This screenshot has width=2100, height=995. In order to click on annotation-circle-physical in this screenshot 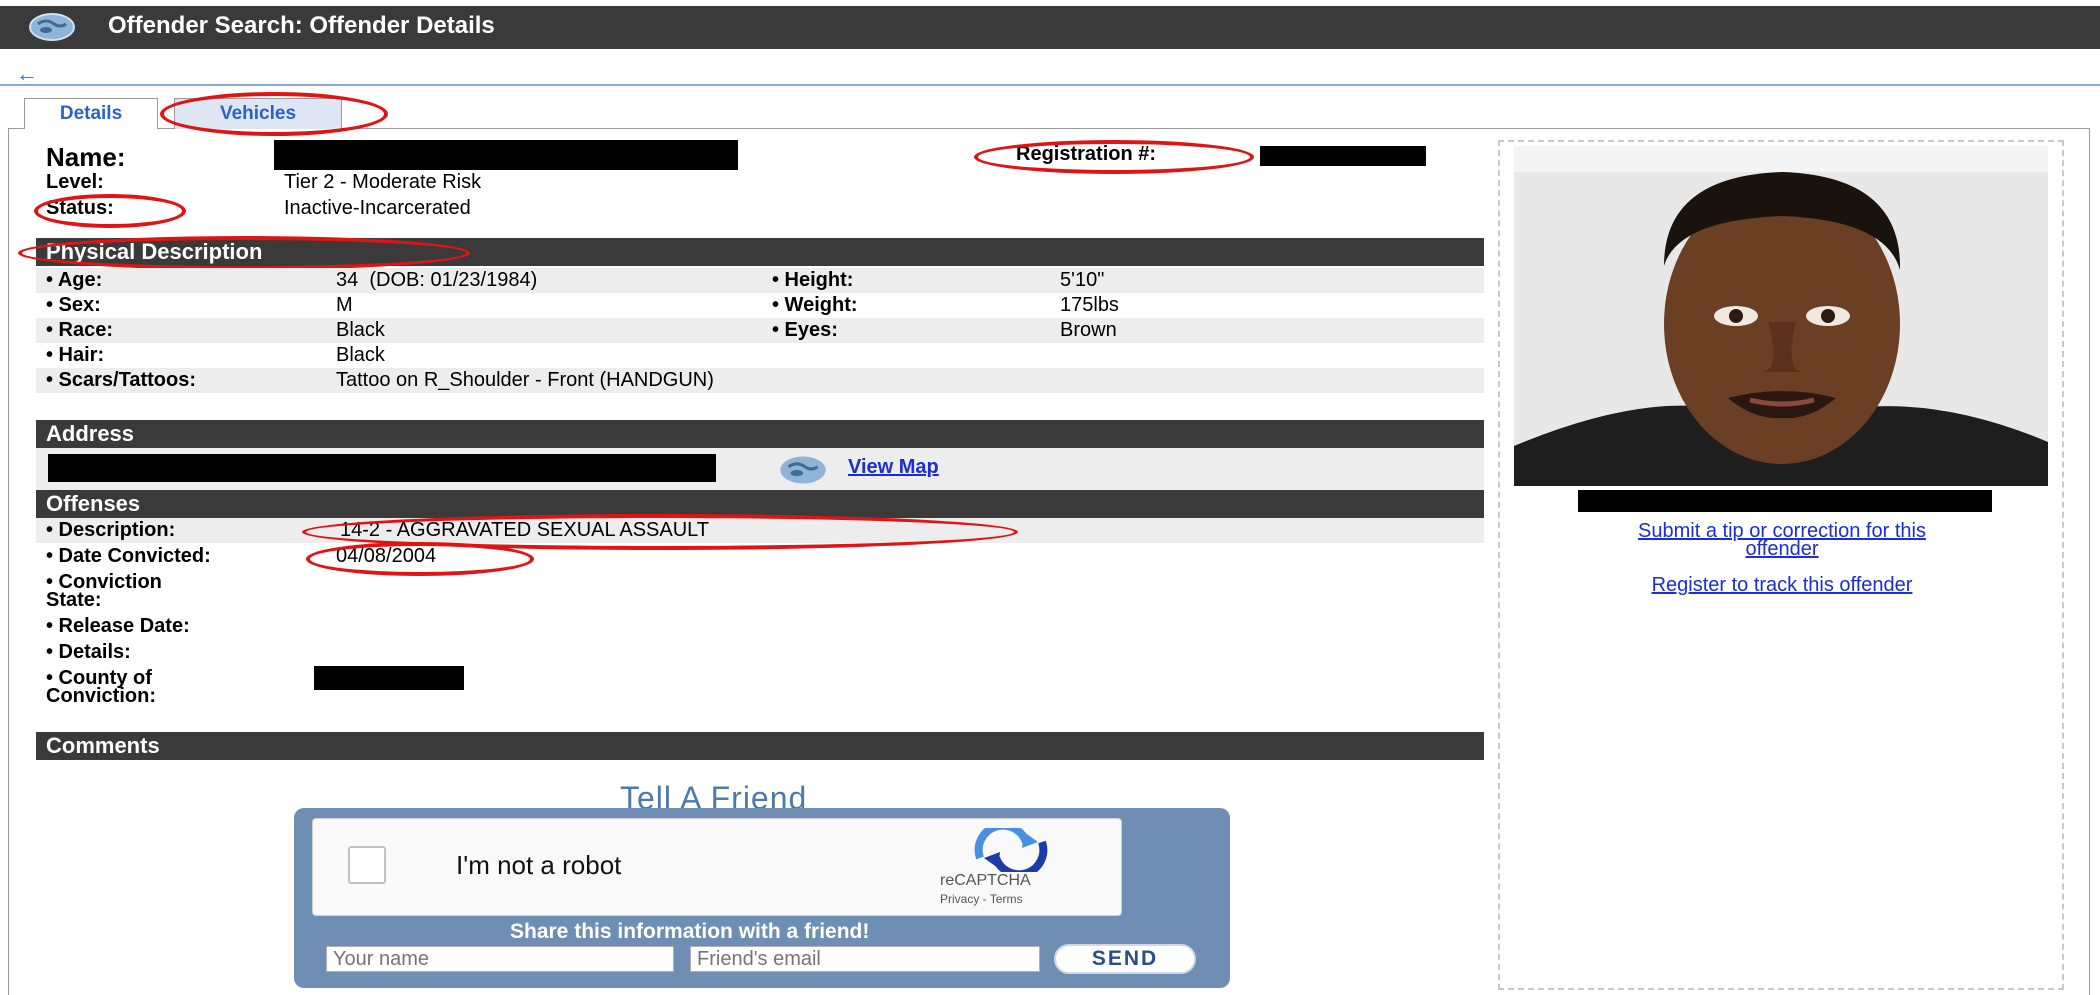, I will do `click(244, 253)`.